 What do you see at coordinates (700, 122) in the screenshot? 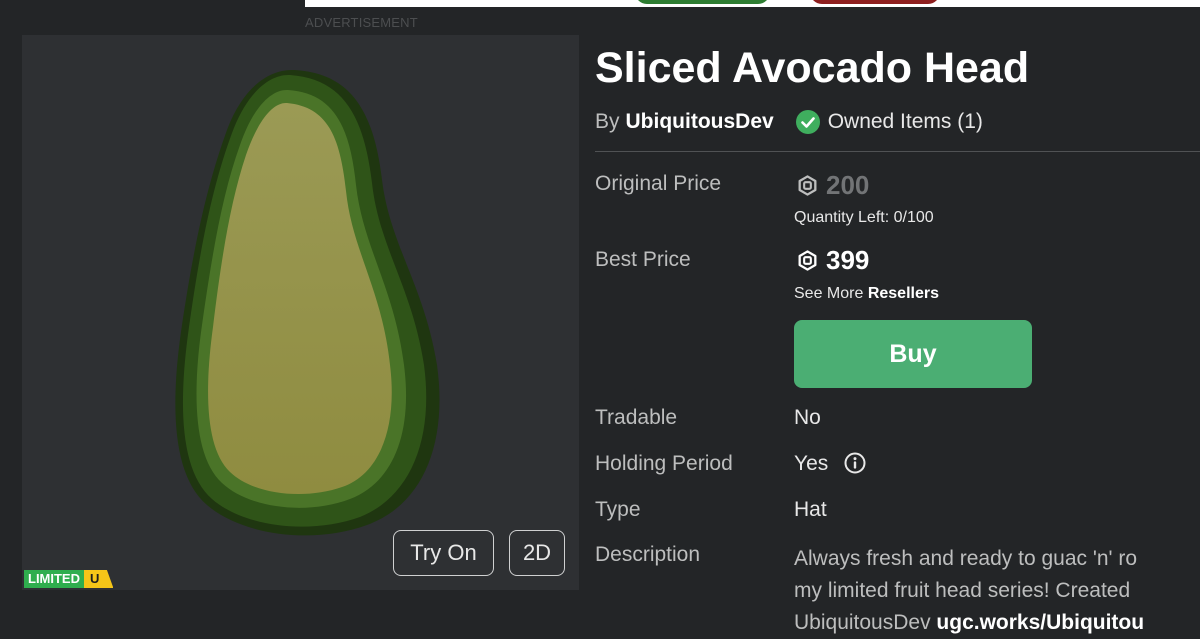
I see `creator-link: UbiquitousDev` at bounding box center [700, 122].